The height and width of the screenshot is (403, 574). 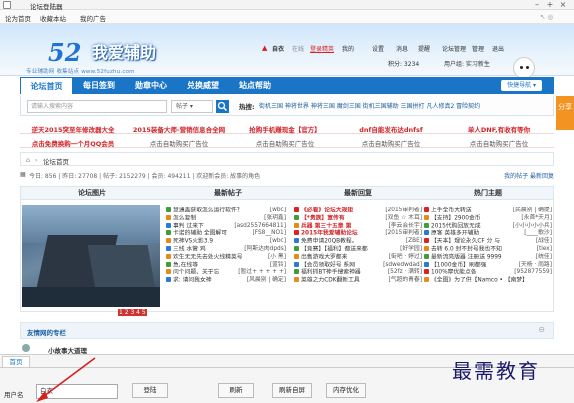 I want to click on hot-topic-item: 上手全币大转送 [民晨别 | 确提], so click(x=488, y=211).